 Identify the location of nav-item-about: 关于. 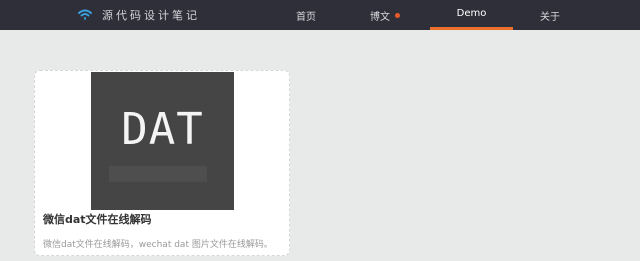
(550, 15).